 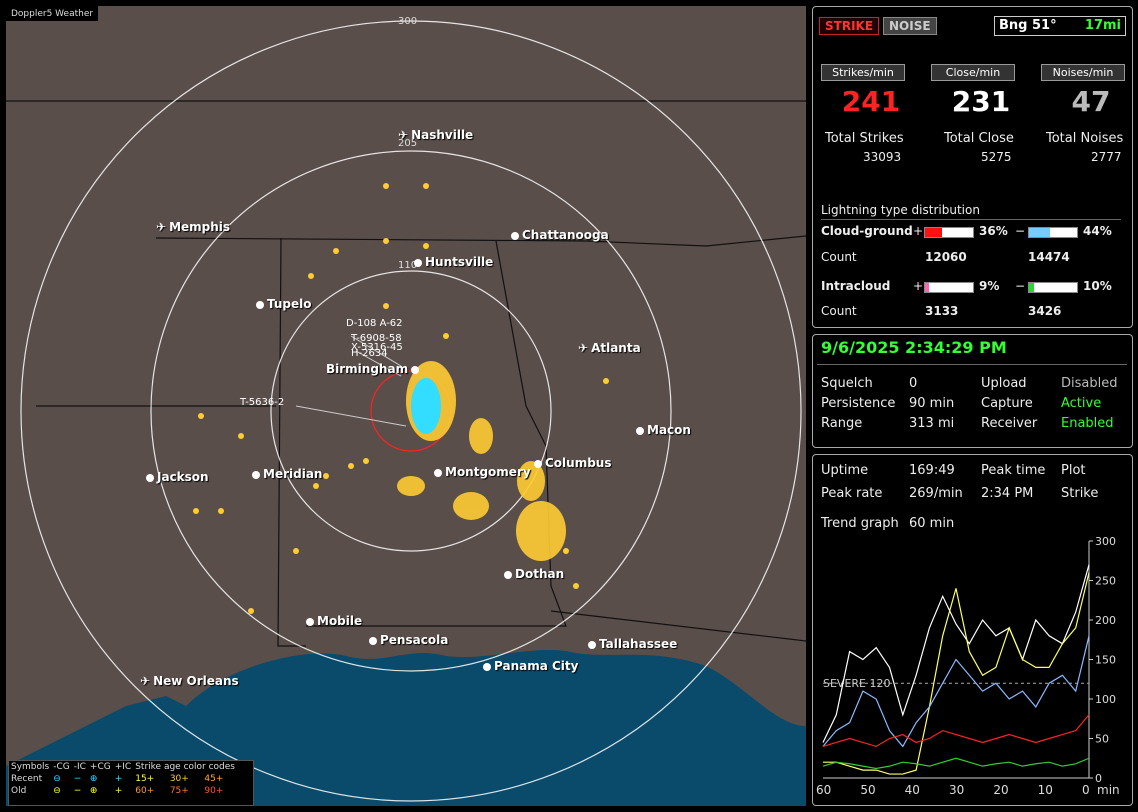 What do you see at coordinates (179, 791) in the screenshot?
I see `legend-age: 75+` at bounding box center [179, 791].